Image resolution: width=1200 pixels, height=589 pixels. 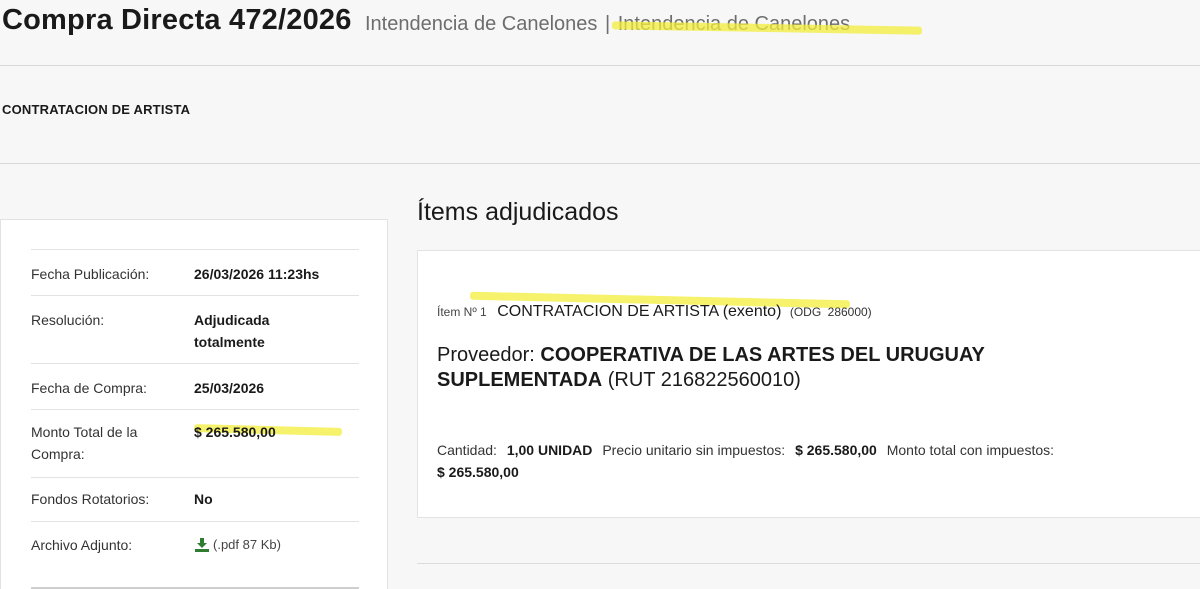 I want to click on info-row-resolution: Resolución: Adjudicada totalmente, so click(x=195, y=329).